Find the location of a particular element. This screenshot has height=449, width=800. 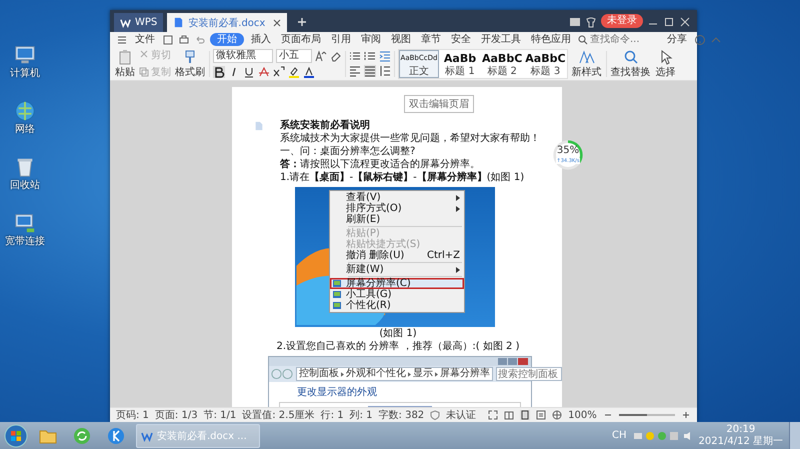

font-color-icon is located at coordinates (309, 72).